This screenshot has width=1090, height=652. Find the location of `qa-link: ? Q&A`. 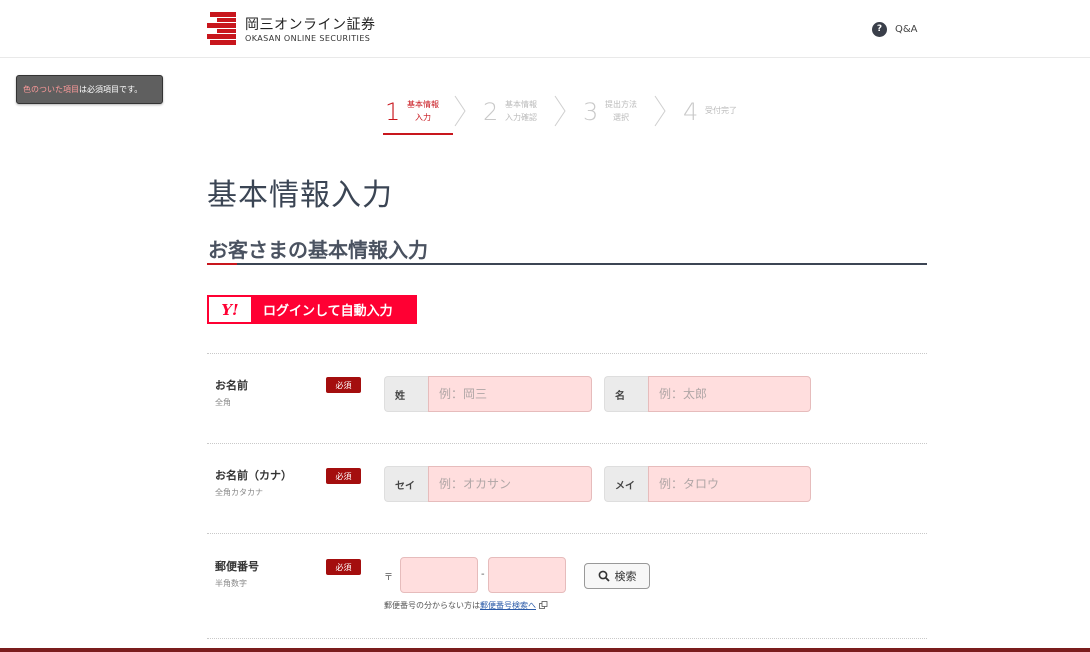

qa-link: ? Q&A is located at coordinates (895, 29).